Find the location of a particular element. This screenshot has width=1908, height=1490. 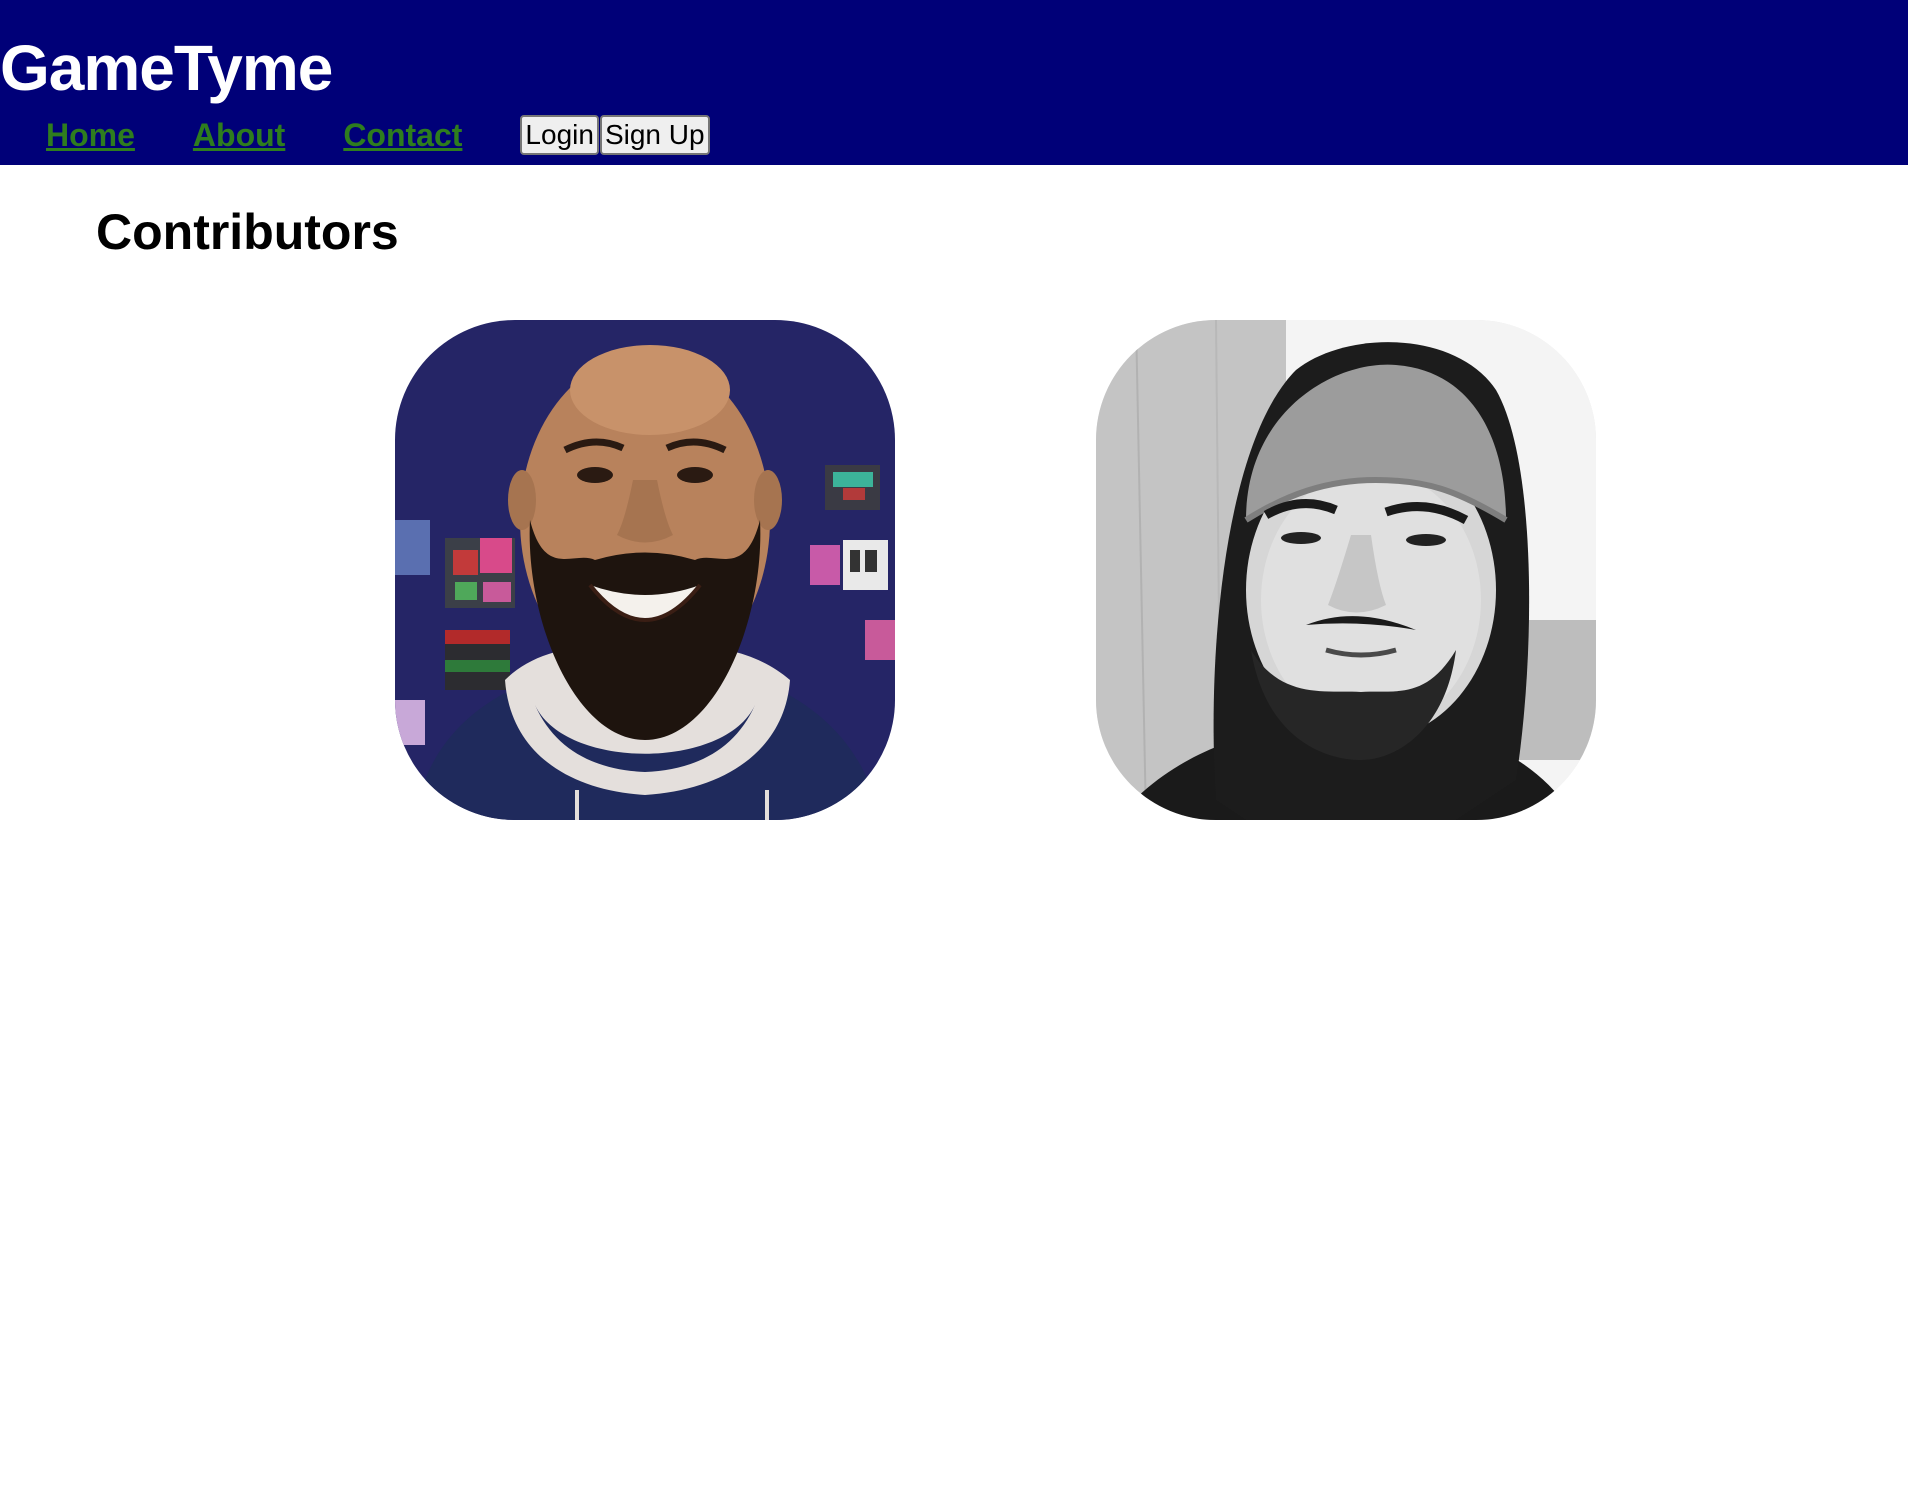

auth-buttons: Login Sign Up is located at coordinates (615, 135).